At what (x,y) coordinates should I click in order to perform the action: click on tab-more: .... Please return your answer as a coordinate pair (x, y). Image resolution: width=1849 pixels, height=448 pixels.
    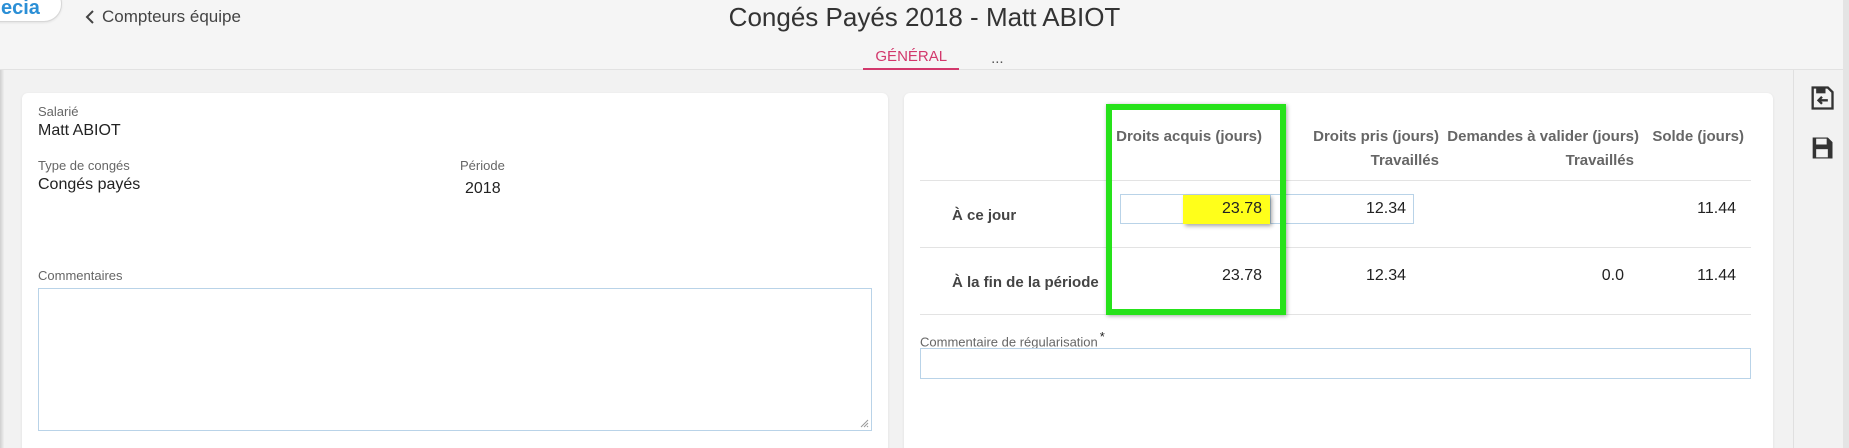
    Looking at the image, I should click on (997, 58).